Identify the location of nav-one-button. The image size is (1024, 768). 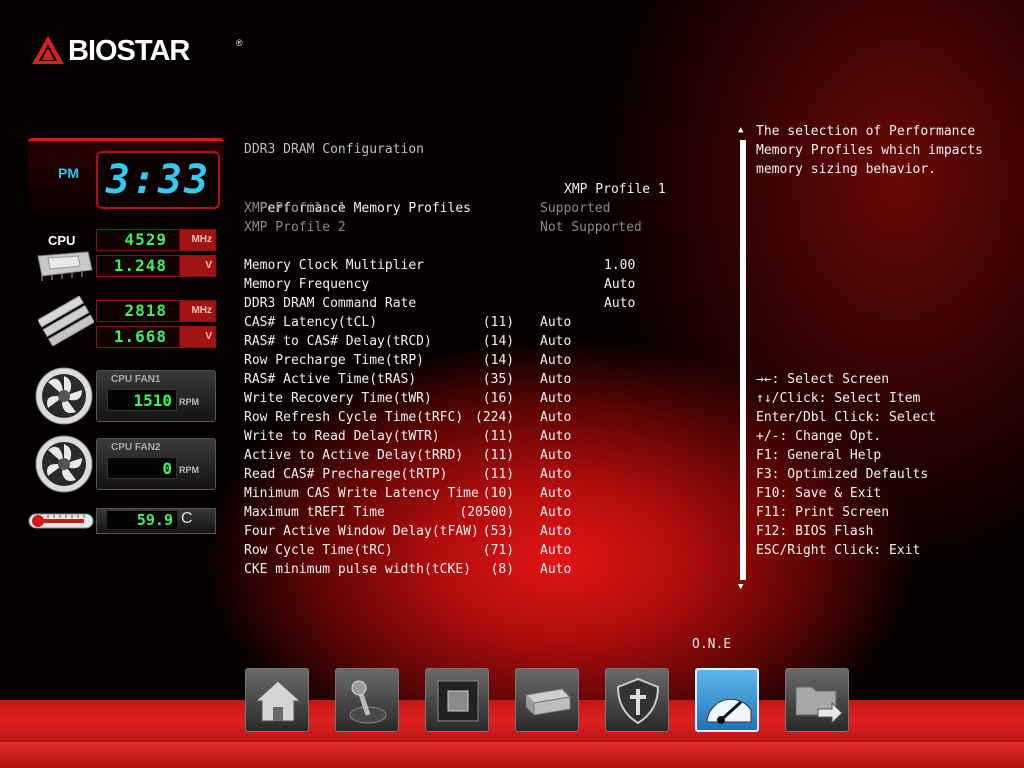
(727, 700).